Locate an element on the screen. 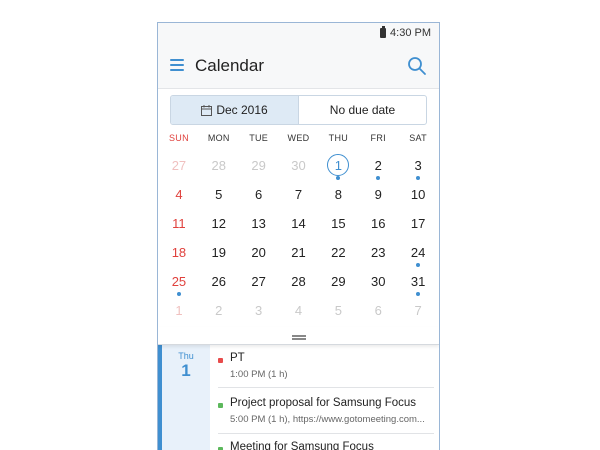 This screenshot has height=450, width=600. day-number: 9 is located at coordinates (378, 194).